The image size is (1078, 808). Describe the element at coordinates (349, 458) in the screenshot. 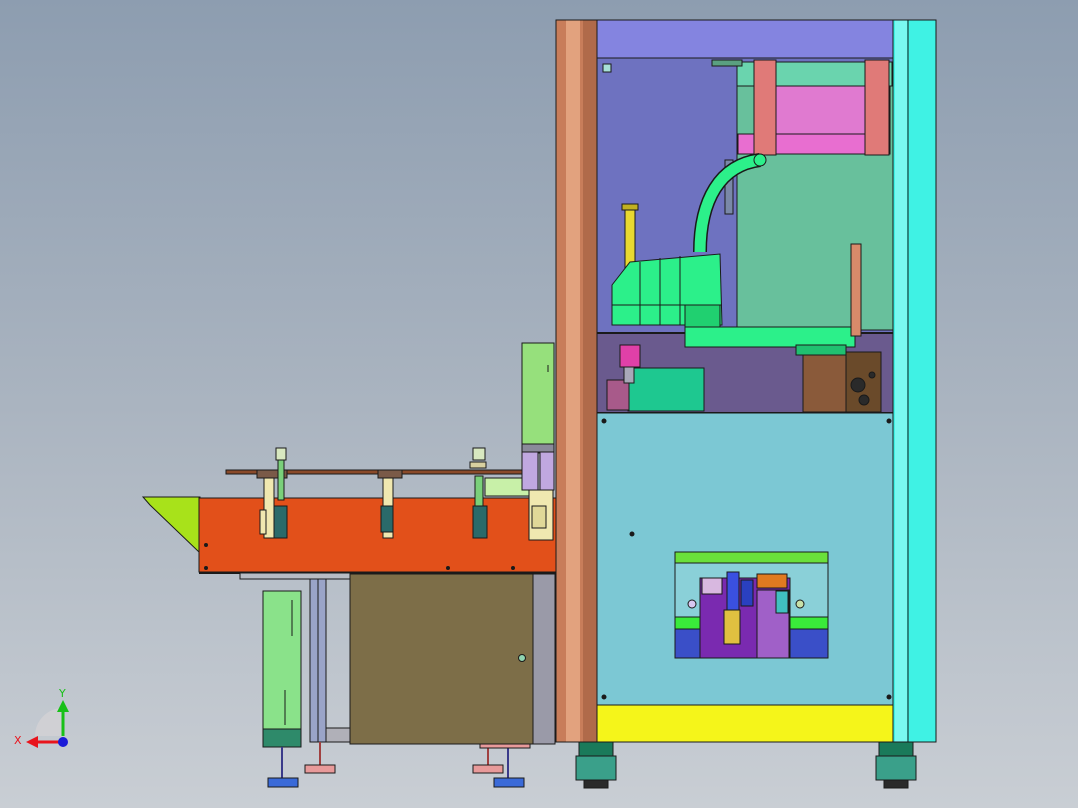

I see `conveyor-assembly` at that location.